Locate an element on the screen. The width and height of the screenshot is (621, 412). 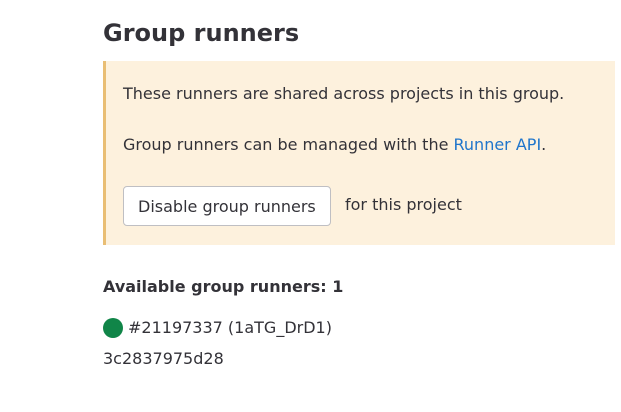
online-status-dot-icon is located at coordinates (113, 328).